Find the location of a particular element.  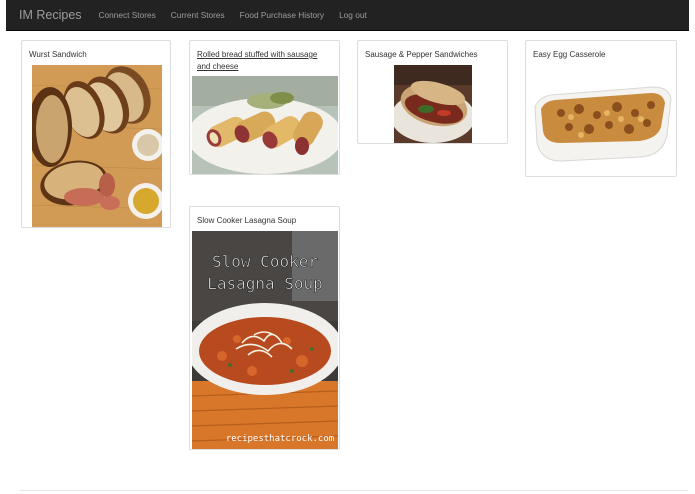

nav-food-purchase-history: Food Purchase History is located at coordinates (282, 15).